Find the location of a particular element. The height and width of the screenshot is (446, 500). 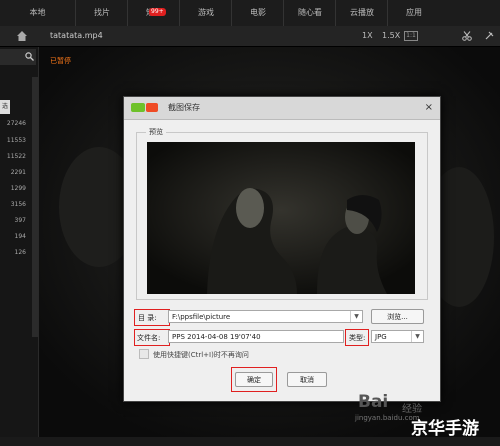

list-count: 27246 is located at coordinates (16, 123).